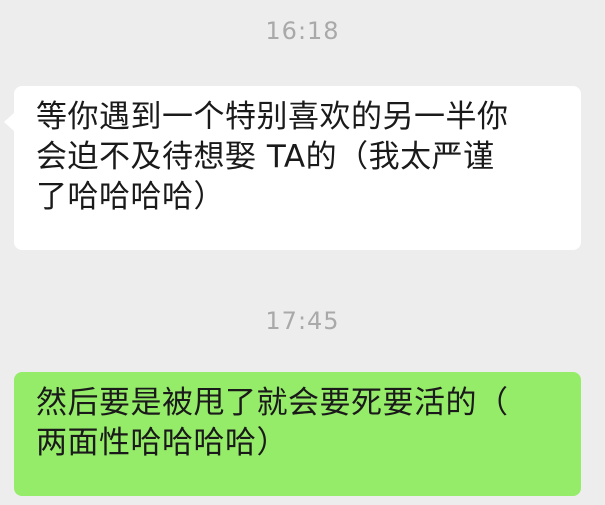 This screenshot has height=505, width=605. Describe the element at coordinates (302, 31) in the screenshot. I see `timestamp: 16:18` at that location.